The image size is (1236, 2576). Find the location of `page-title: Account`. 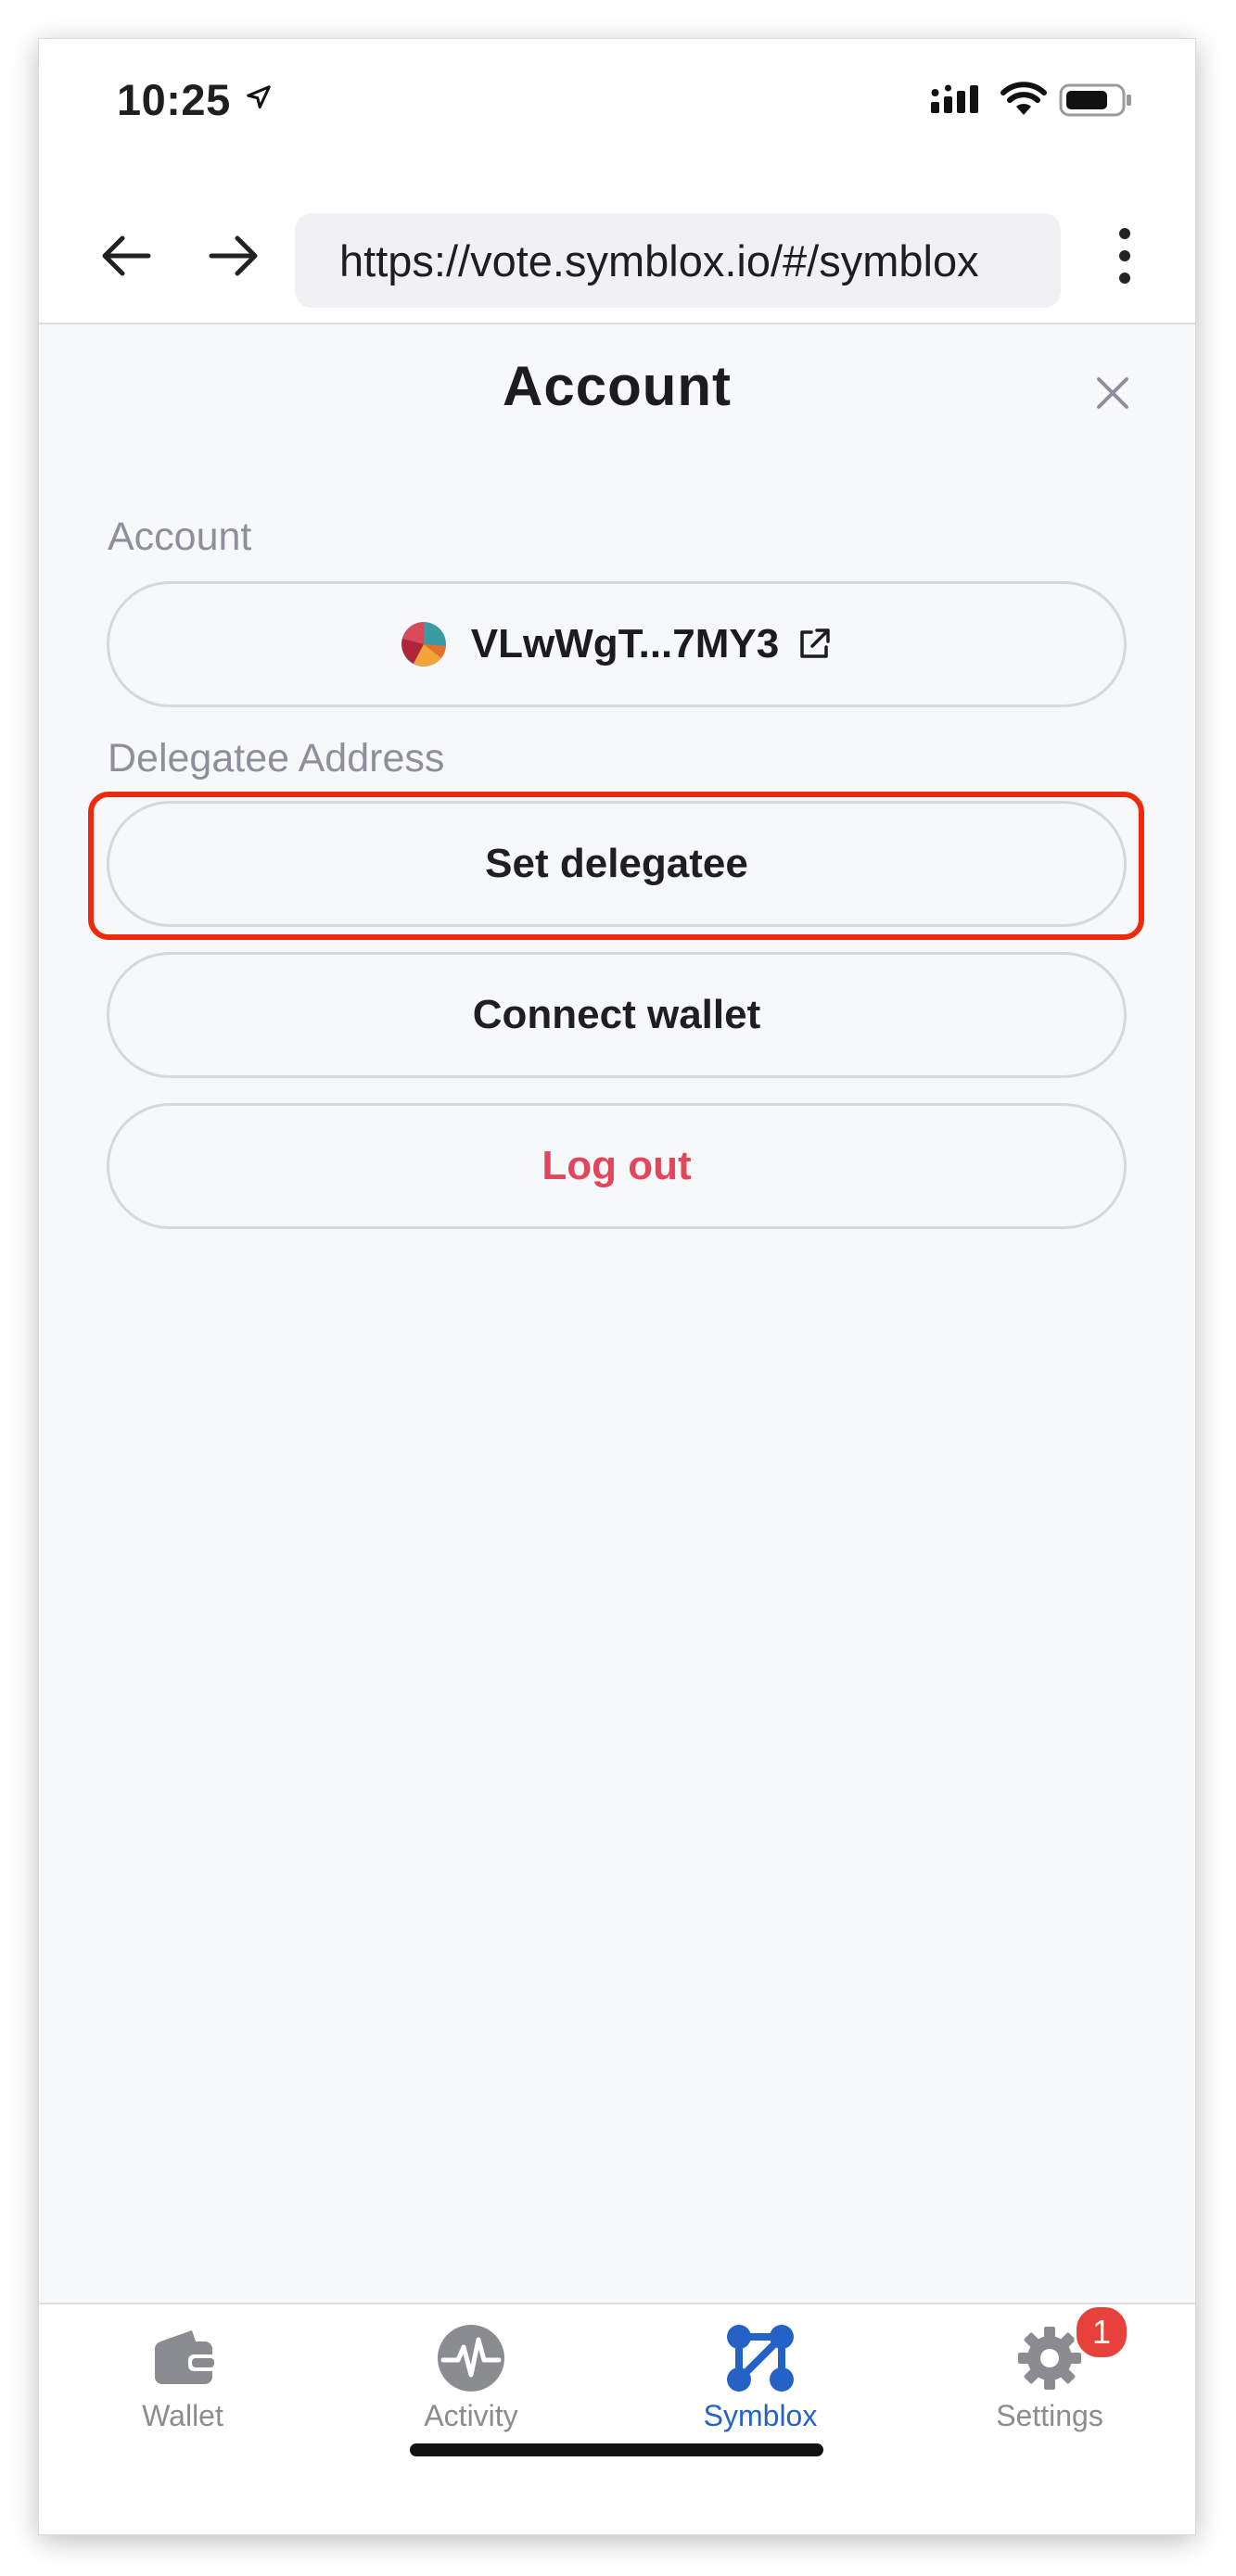

page-title: Account is located at coordinates (617, 386).